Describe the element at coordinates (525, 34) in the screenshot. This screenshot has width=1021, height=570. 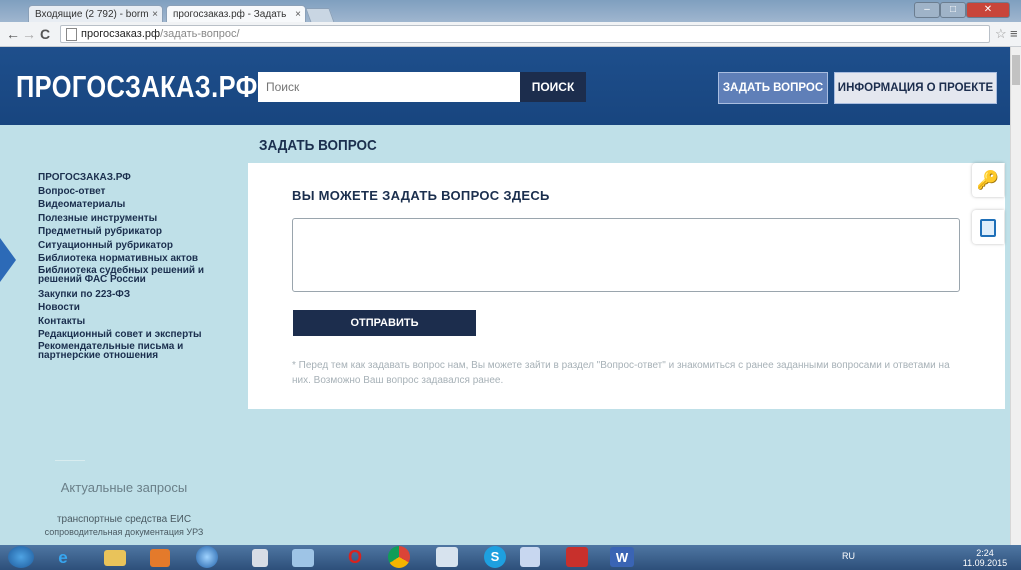
I see `url-field: прогосзаказ.рф/задать-вопрос/` at that location.